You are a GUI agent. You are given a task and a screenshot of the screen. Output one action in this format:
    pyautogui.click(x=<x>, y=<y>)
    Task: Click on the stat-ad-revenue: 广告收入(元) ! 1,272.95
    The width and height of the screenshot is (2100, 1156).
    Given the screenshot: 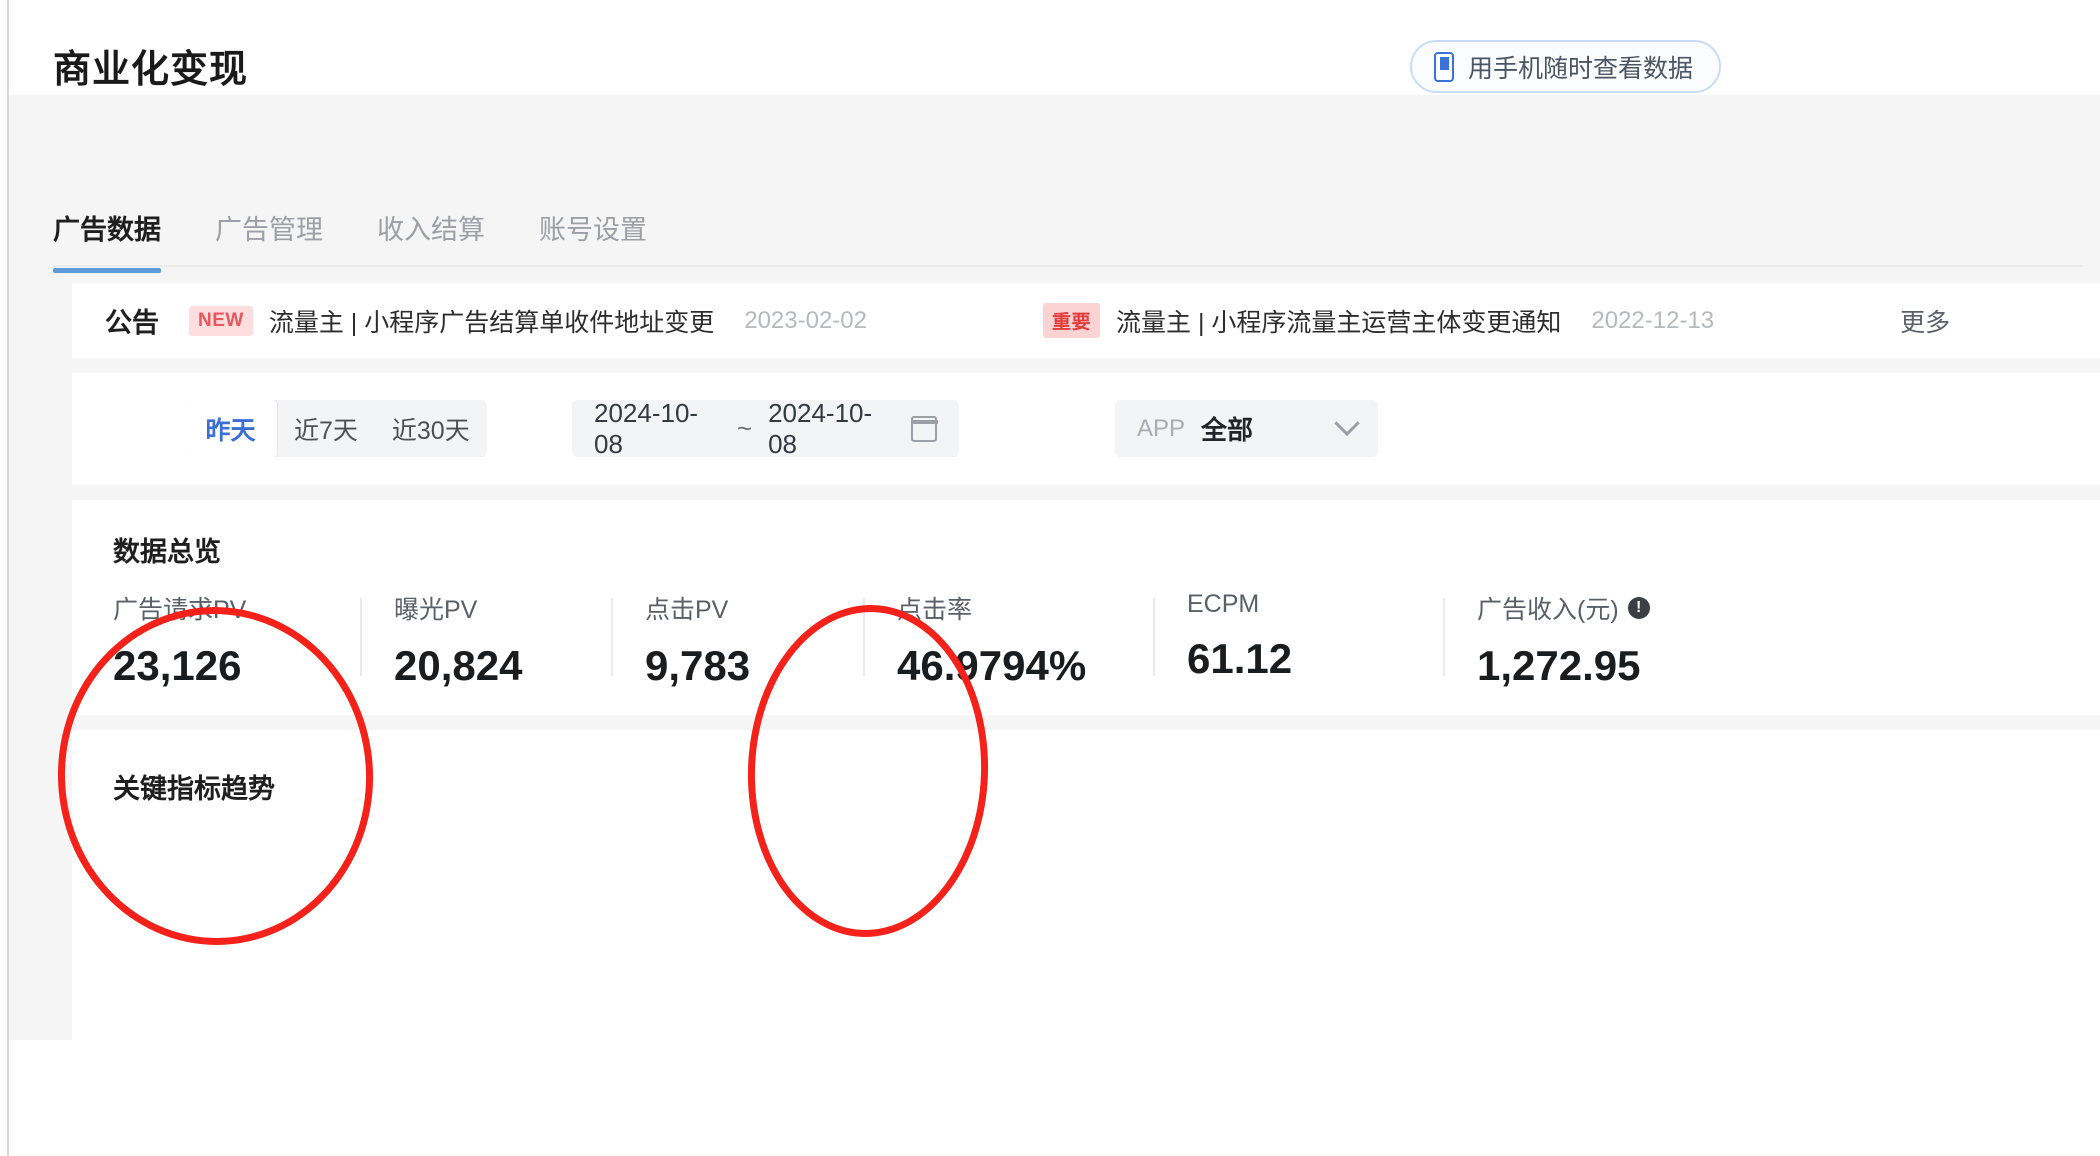 What is the action you would take?
    pyautogui.click(x=1613, y=640)
    